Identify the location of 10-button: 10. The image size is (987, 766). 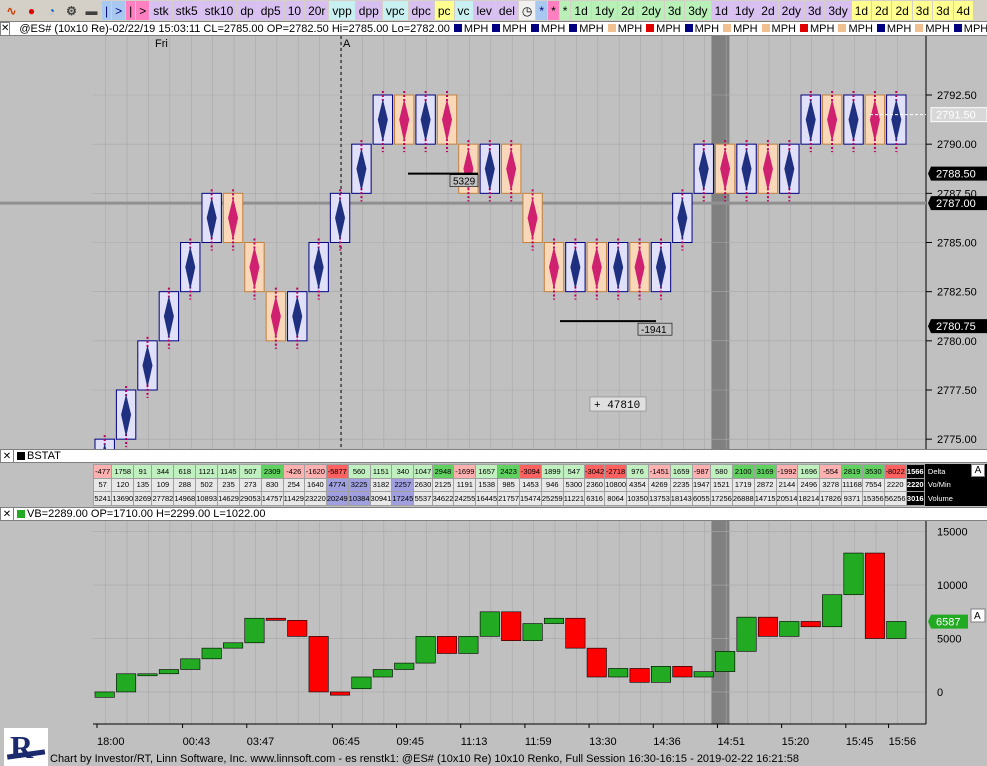
(294, 10).